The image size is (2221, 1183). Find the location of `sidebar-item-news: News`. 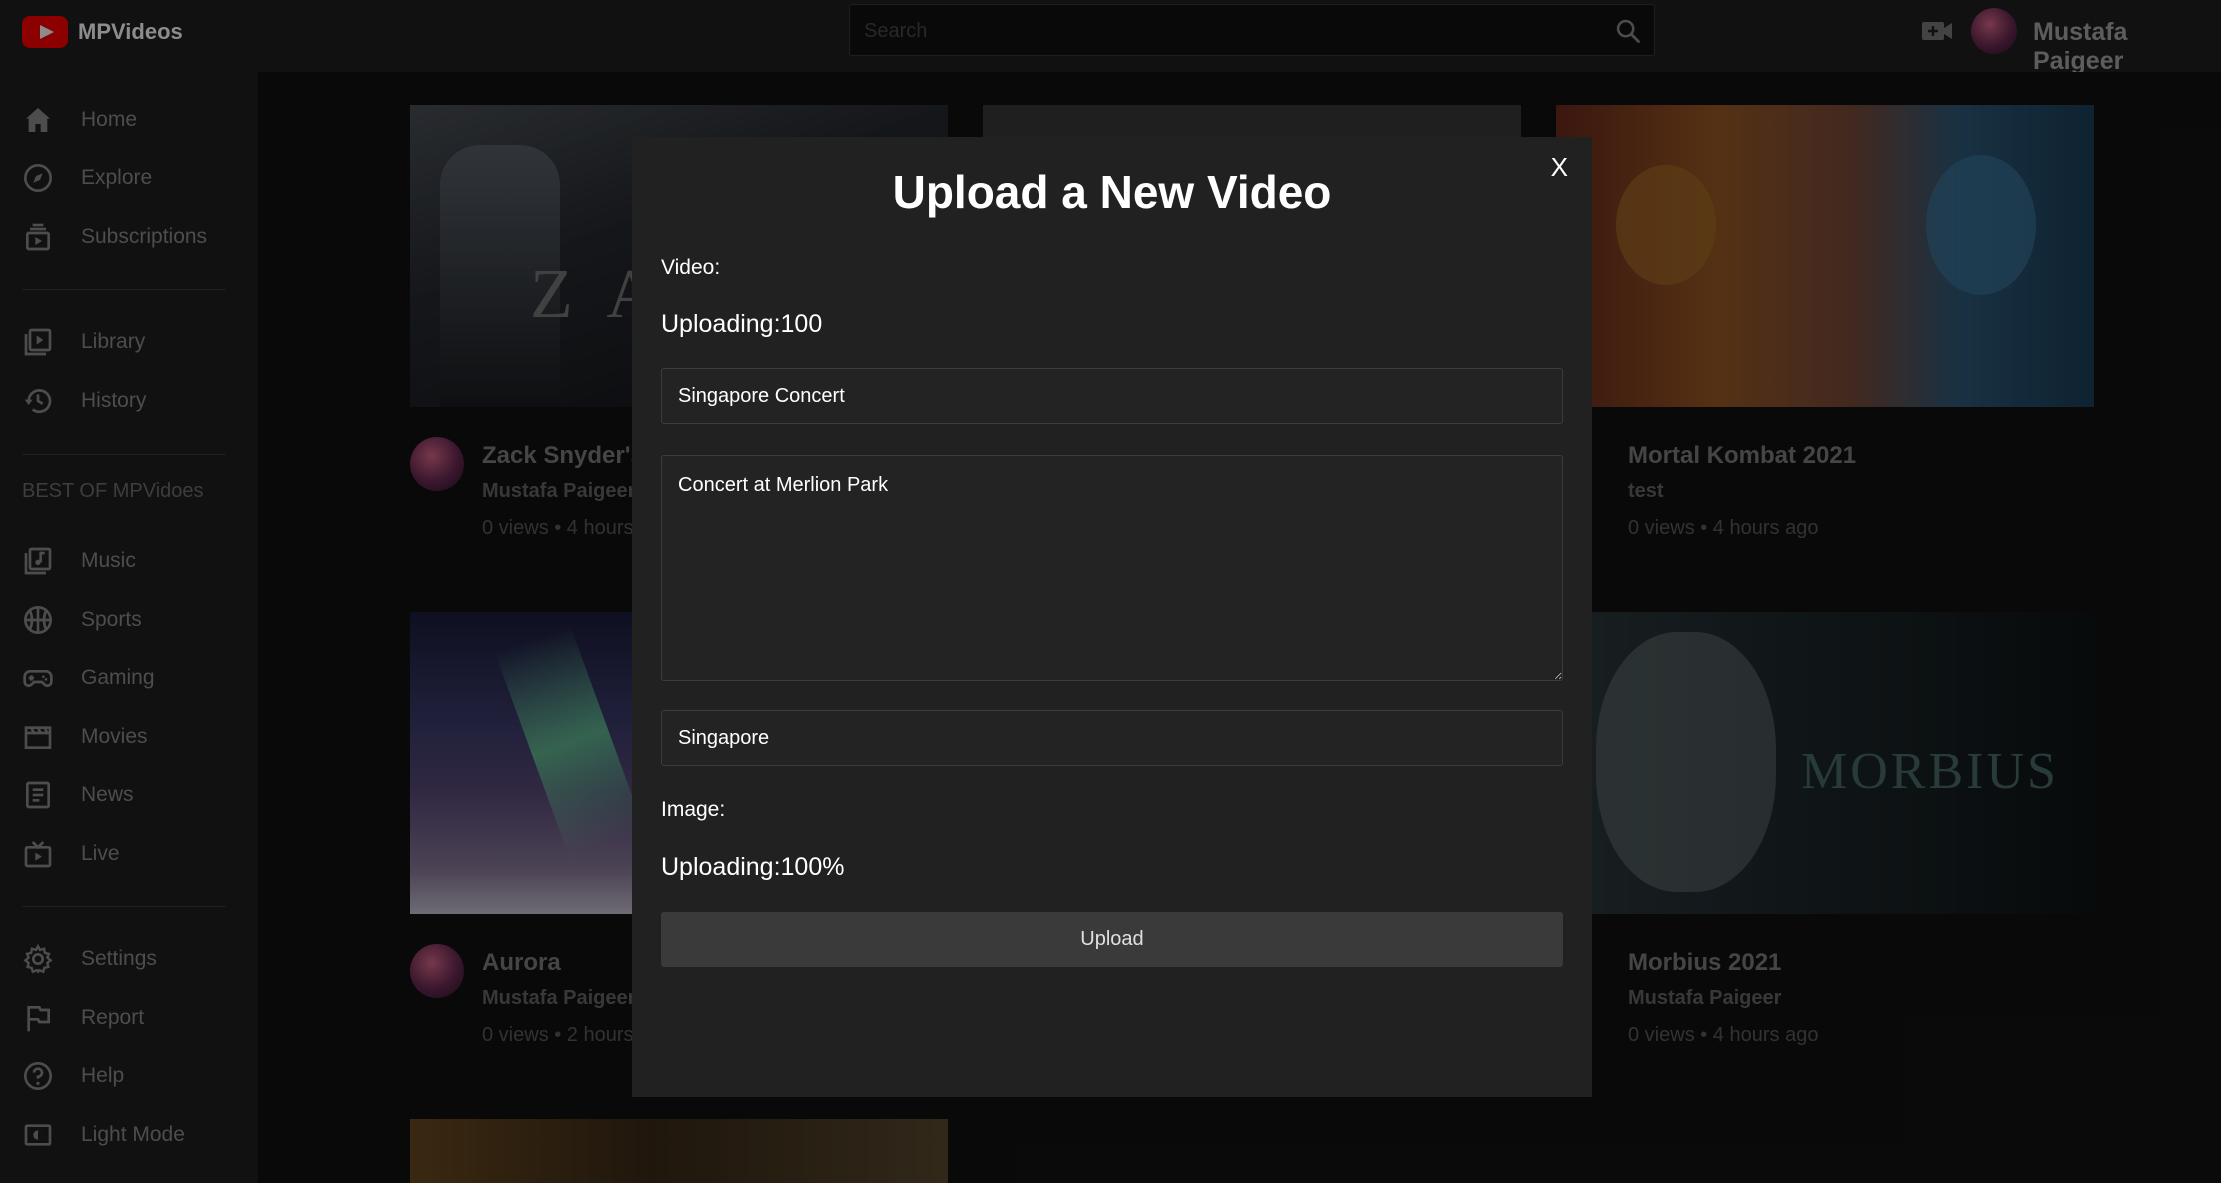

sidebar-item-news: News is located at coordinates (78, 795).